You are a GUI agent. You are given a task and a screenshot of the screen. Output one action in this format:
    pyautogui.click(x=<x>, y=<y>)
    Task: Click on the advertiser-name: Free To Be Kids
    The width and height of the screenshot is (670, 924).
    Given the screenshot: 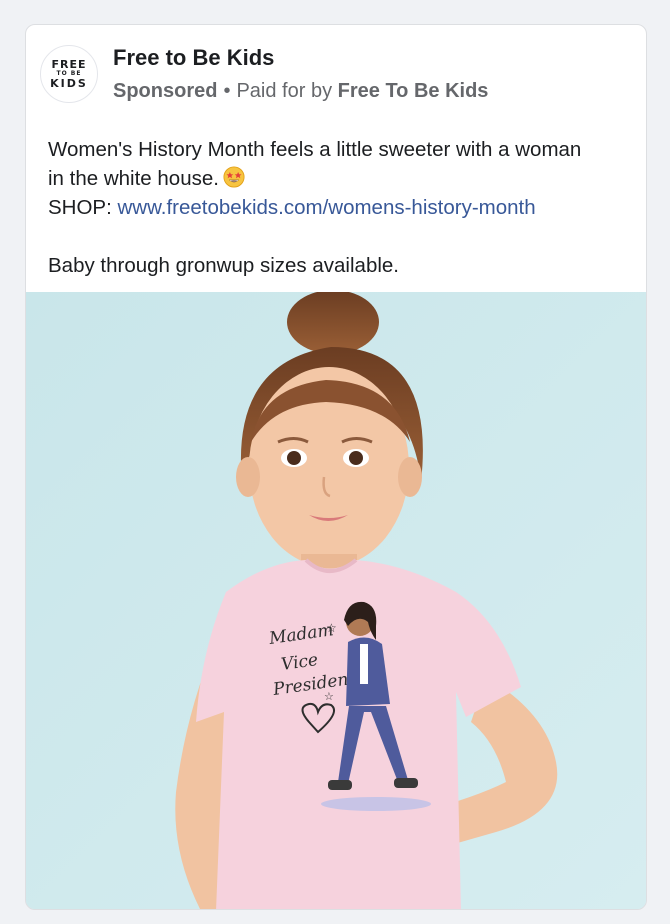 What is the action you would take?
    pyautogui.click(x=413, y=91)
    